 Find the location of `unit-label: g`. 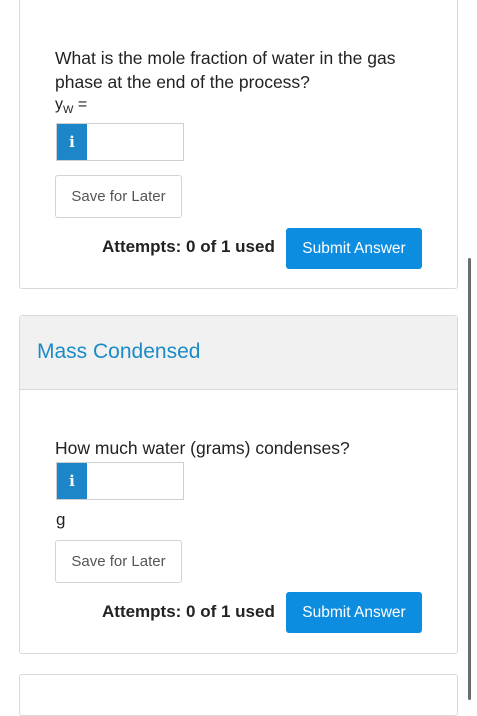

unit-label: g is located at coordinates (61, 519).